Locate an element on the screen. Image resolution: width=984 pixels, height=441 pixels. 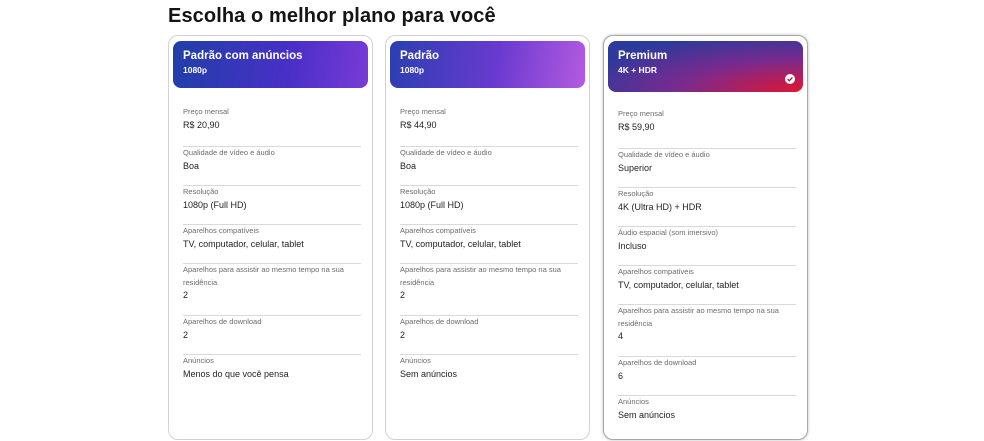
plan-feature-row: Áudio espacial (som imersivo) Incluso is located at coordinates (707, 246).